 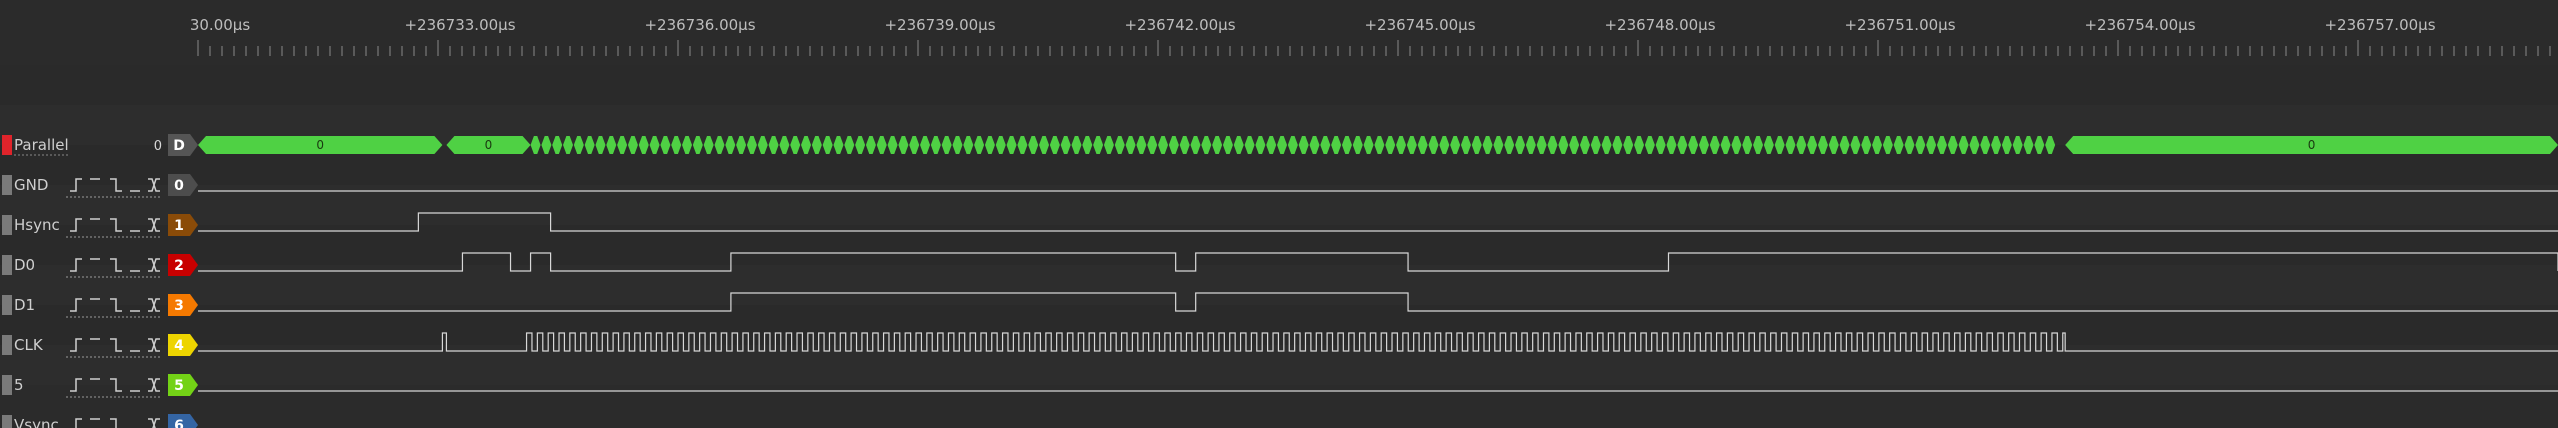 I want to click on channel-name: D1, so click(x=24, y=305).